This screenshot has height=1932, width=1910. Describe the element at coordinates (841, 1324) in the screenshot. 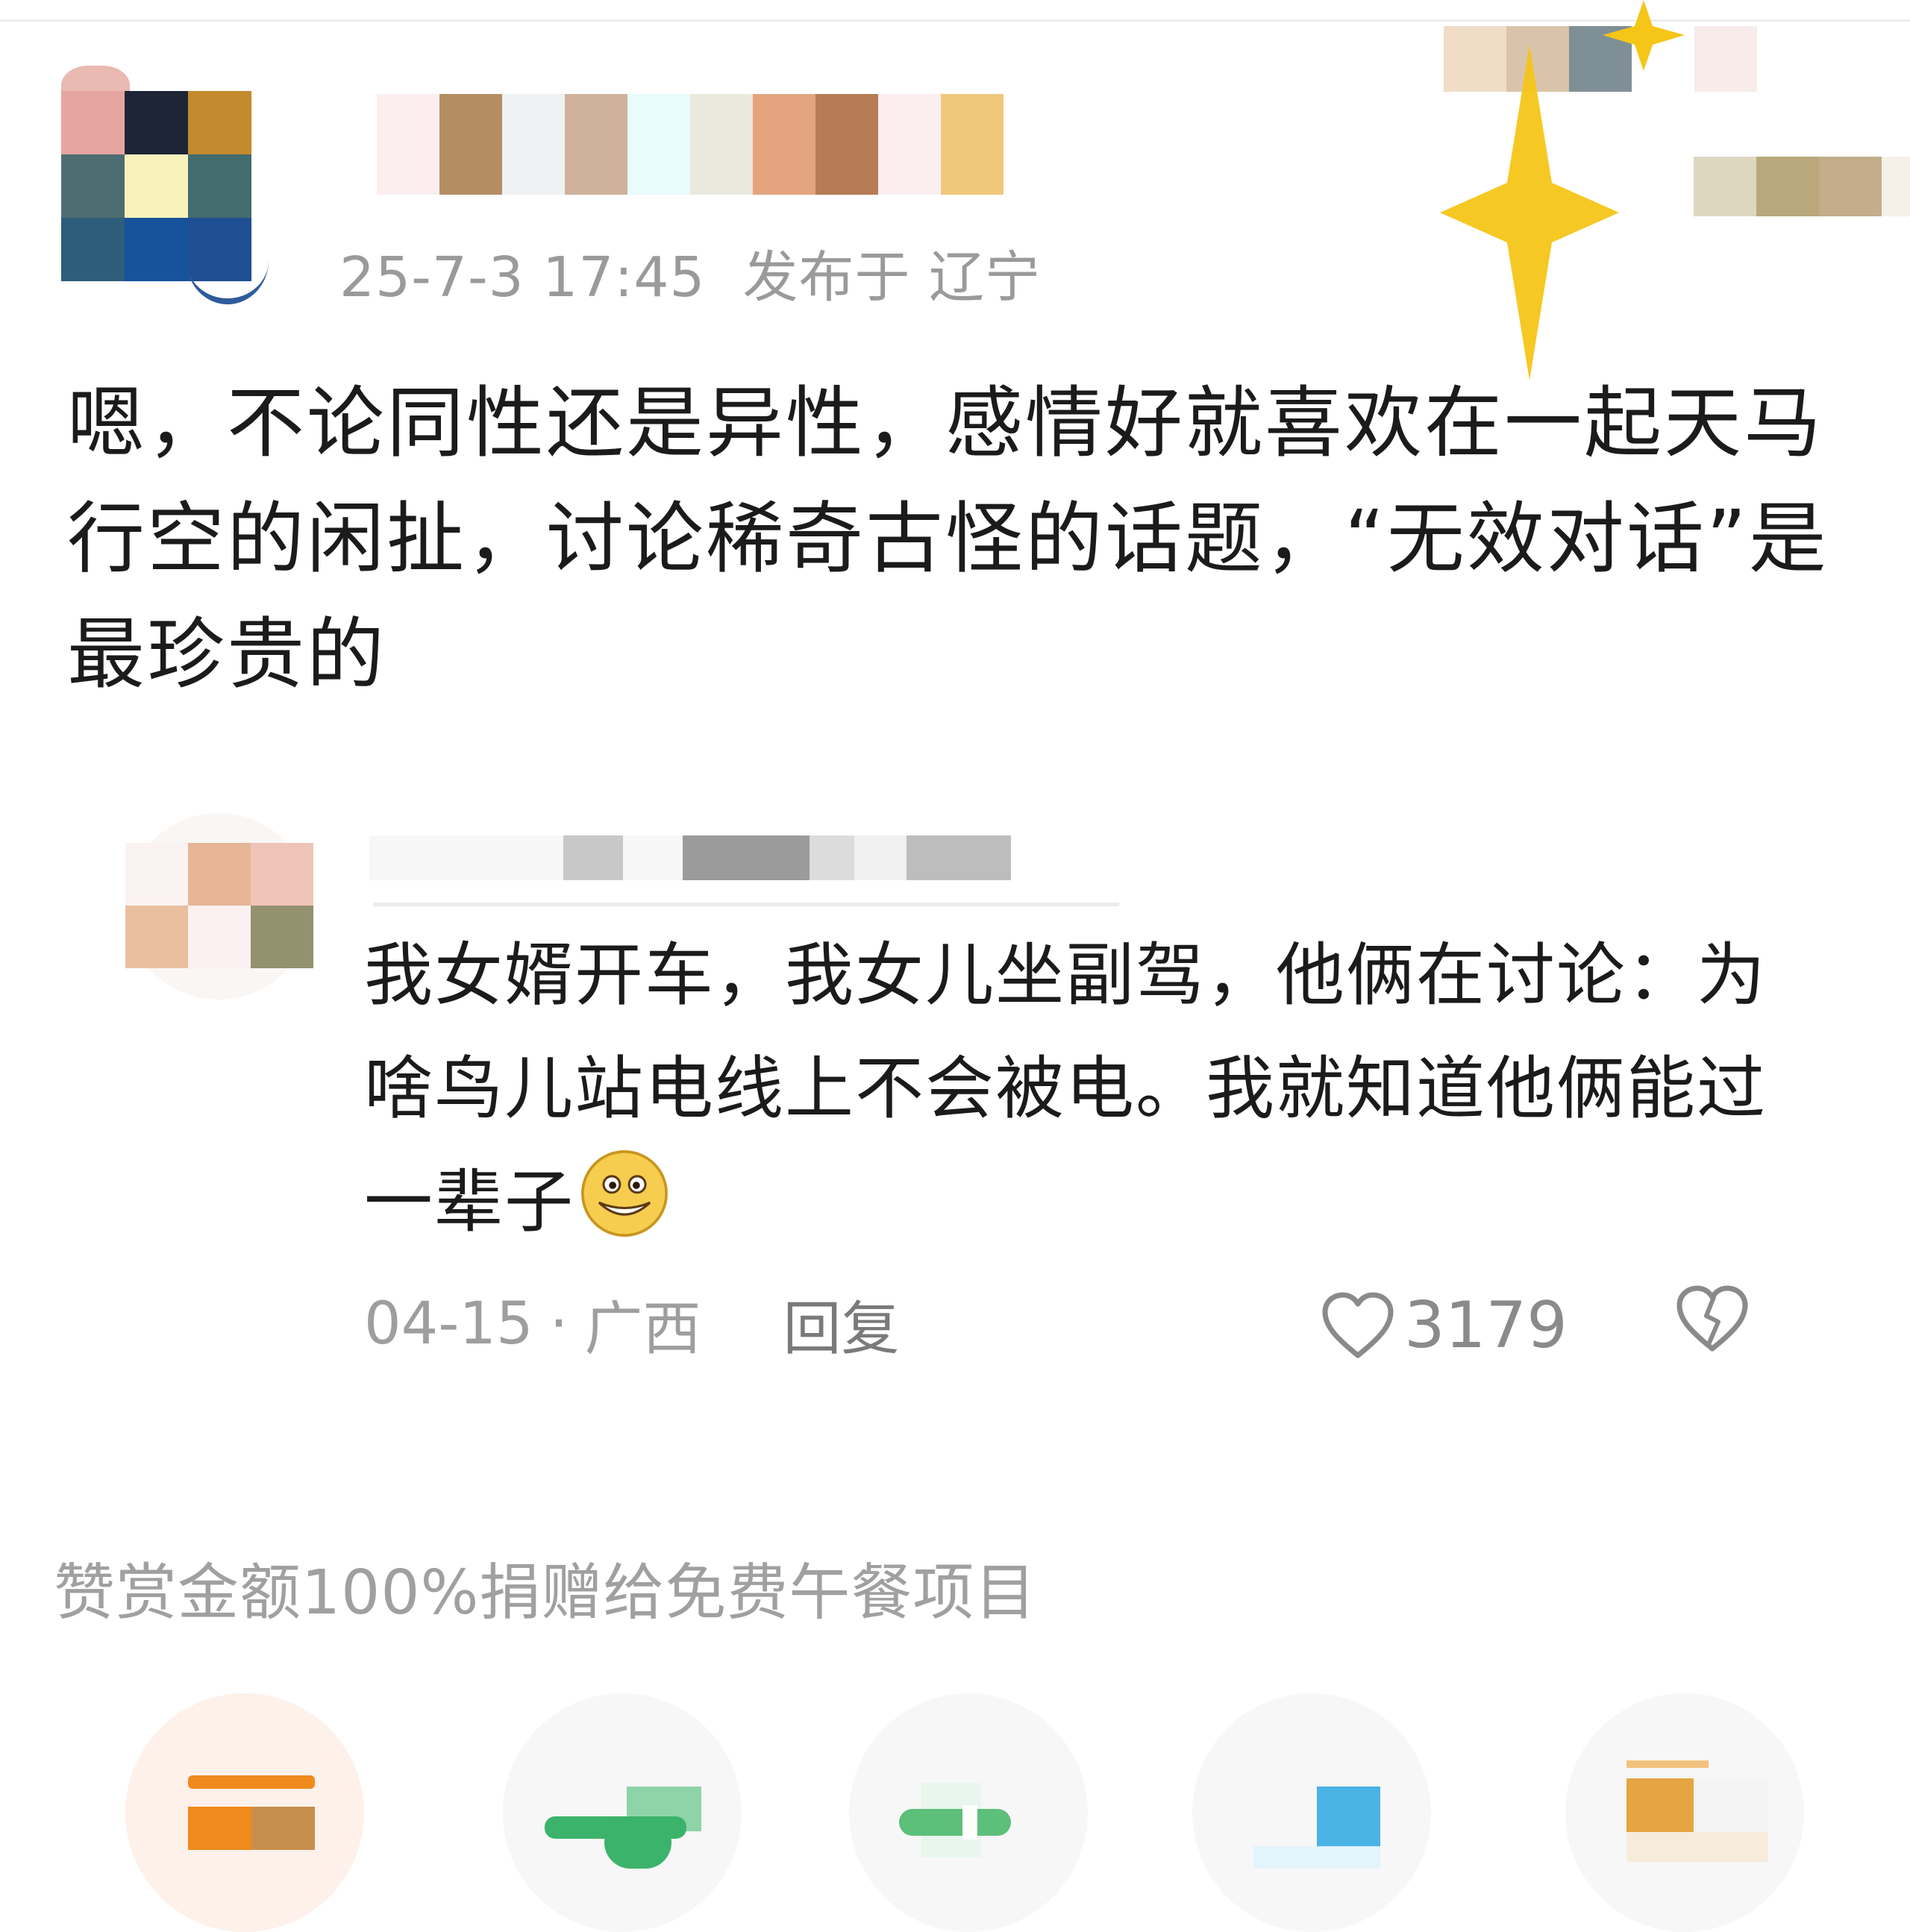

I see `reply-button: 回复` at that location.